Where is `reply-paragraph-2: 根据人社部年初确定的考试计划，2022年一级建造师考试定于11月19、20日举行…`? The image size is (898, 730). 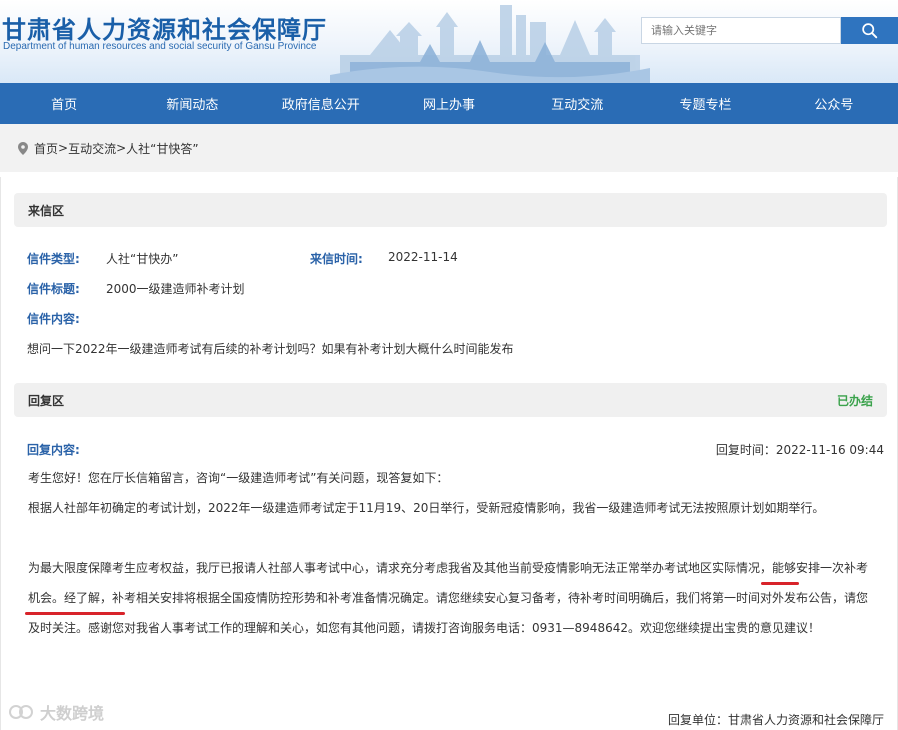 reply-paragraph-2: 根据人社部年初确定的考试计划，2022年一级建造师考试定于11月19、20日举行… is located at coordinates (426, 508).